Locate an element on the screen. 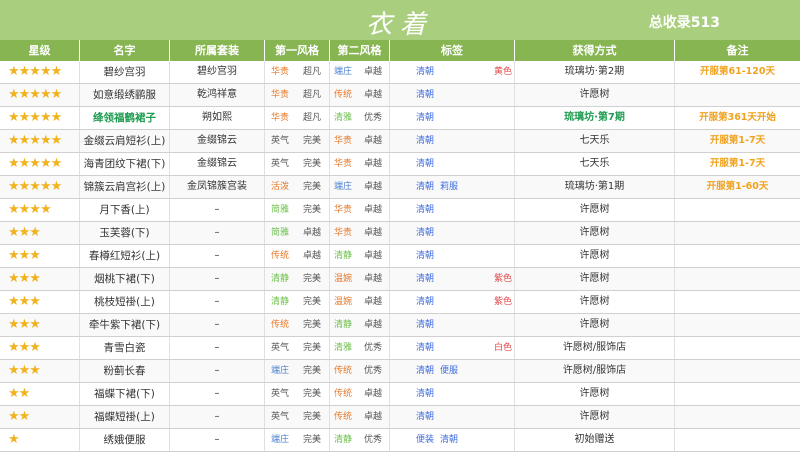 This screenshot has width=800, height=452. style1-label: 简雅 is located at coordinates (280, 233).